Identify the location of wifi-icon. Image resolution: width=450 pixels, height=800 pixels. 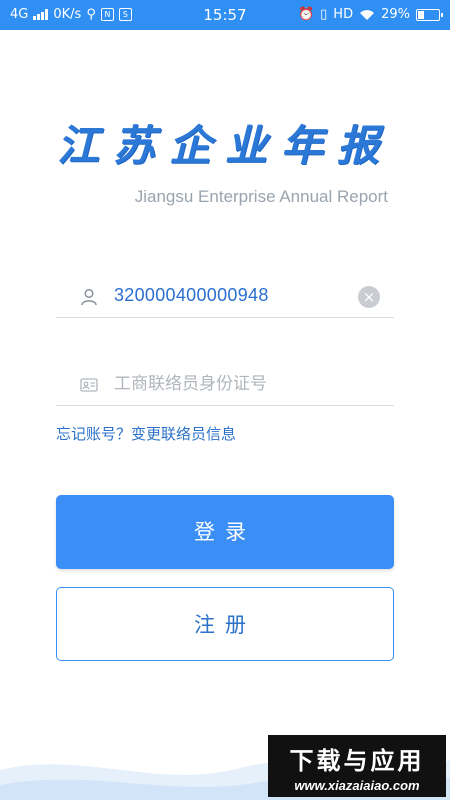
(367, 14).